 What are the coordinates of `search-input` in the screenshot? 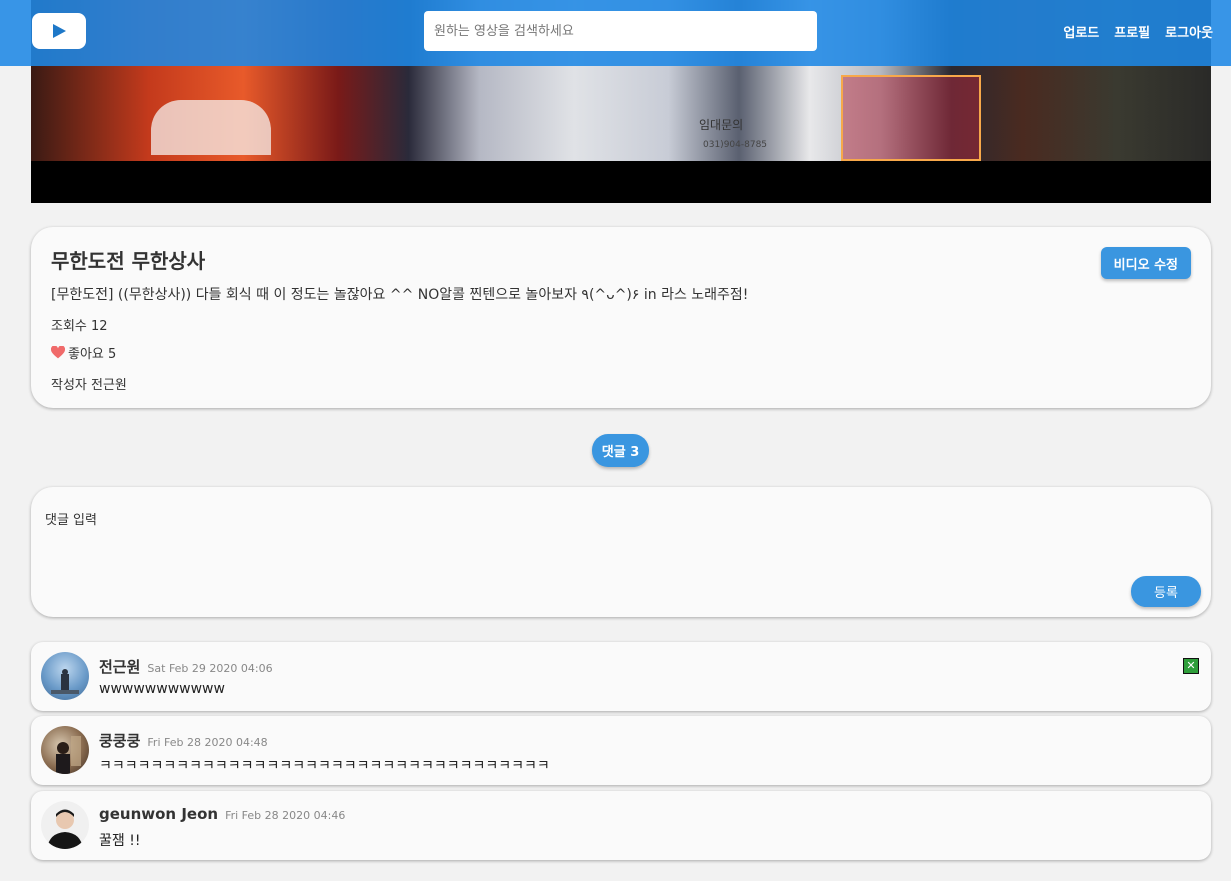 It's located at (620, 31).